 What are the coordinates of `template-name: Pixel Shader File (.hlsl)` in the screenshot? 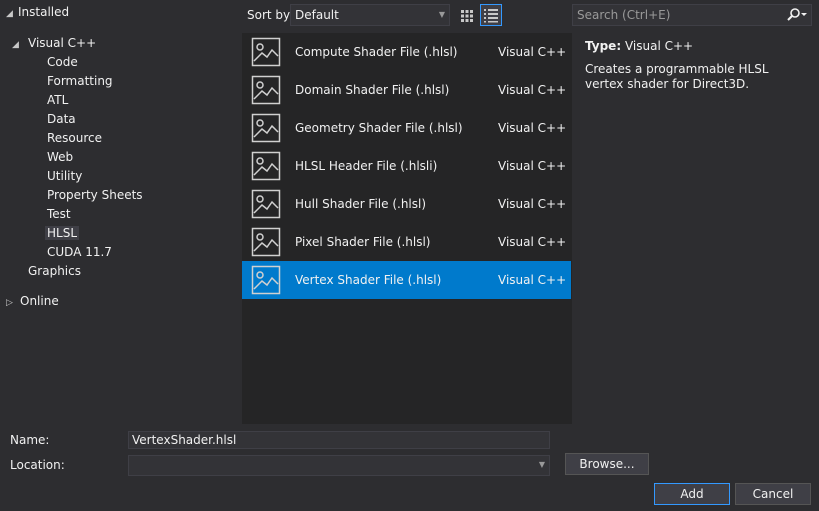 It's located at (363, 242).